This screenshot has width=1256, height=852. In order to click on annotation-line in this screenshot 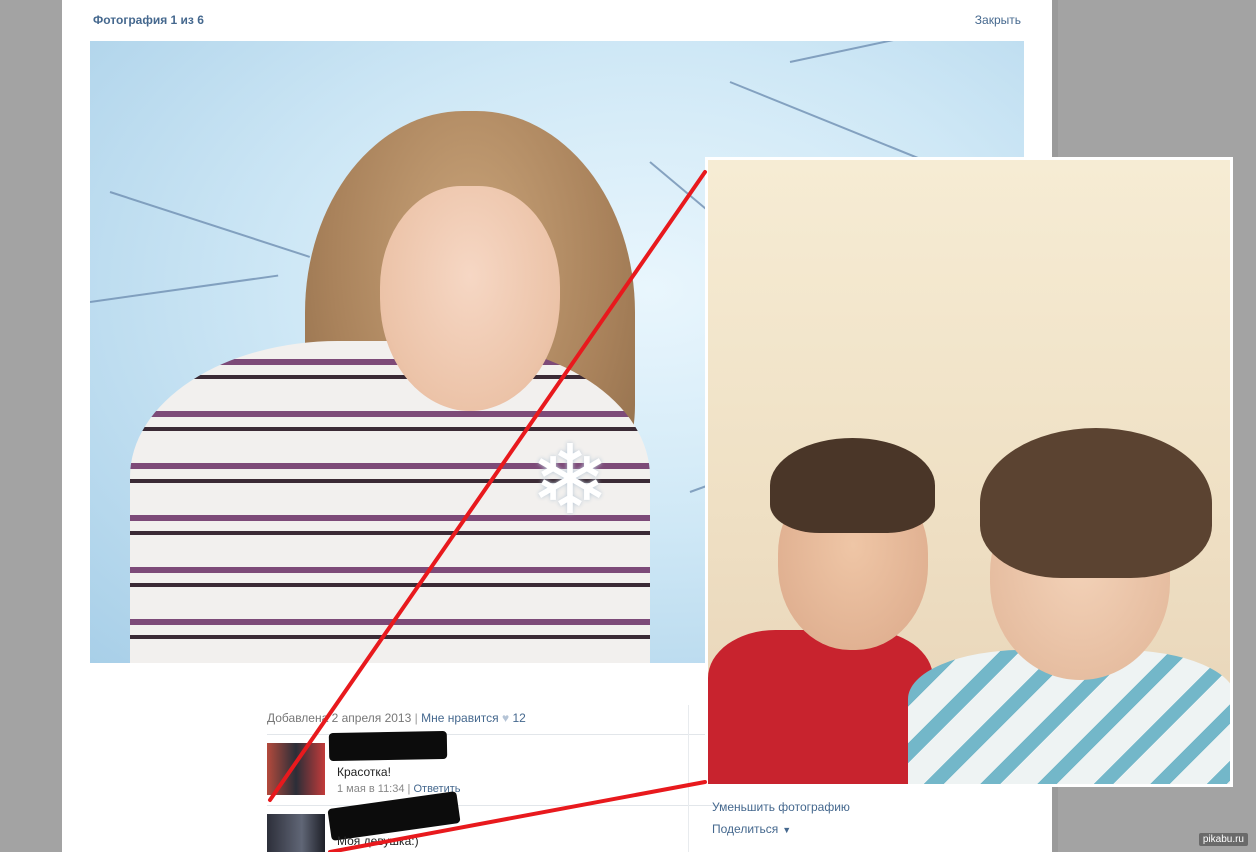, I will do `click(517, 816)`.